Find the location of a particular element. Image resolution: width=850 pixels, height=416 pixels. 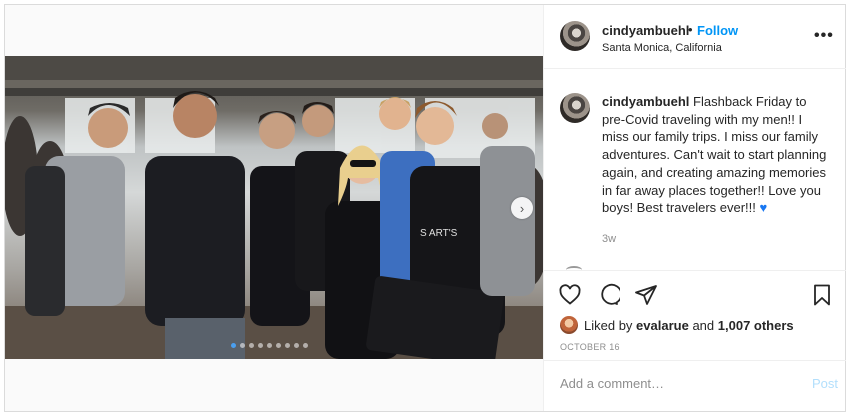

likes-summary: Liked by evalarue and 1,007 others is located at coordinates (677, 325).